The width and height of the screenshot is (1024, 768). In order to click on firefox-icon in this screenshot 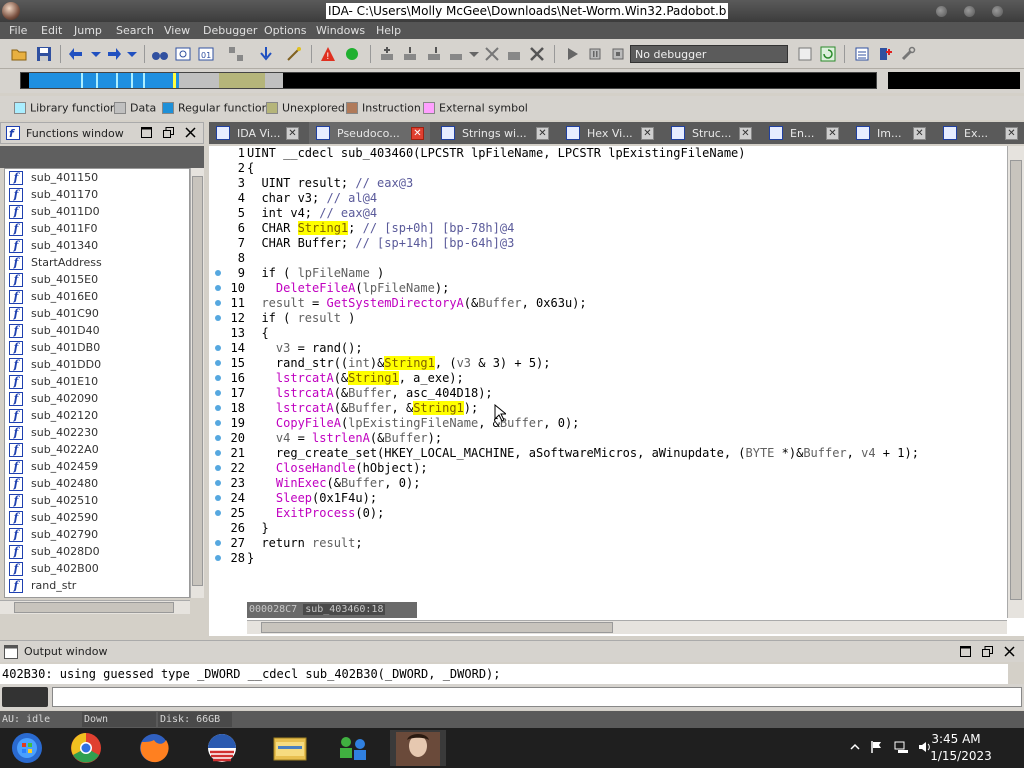, I will do `click(154, 748)`.